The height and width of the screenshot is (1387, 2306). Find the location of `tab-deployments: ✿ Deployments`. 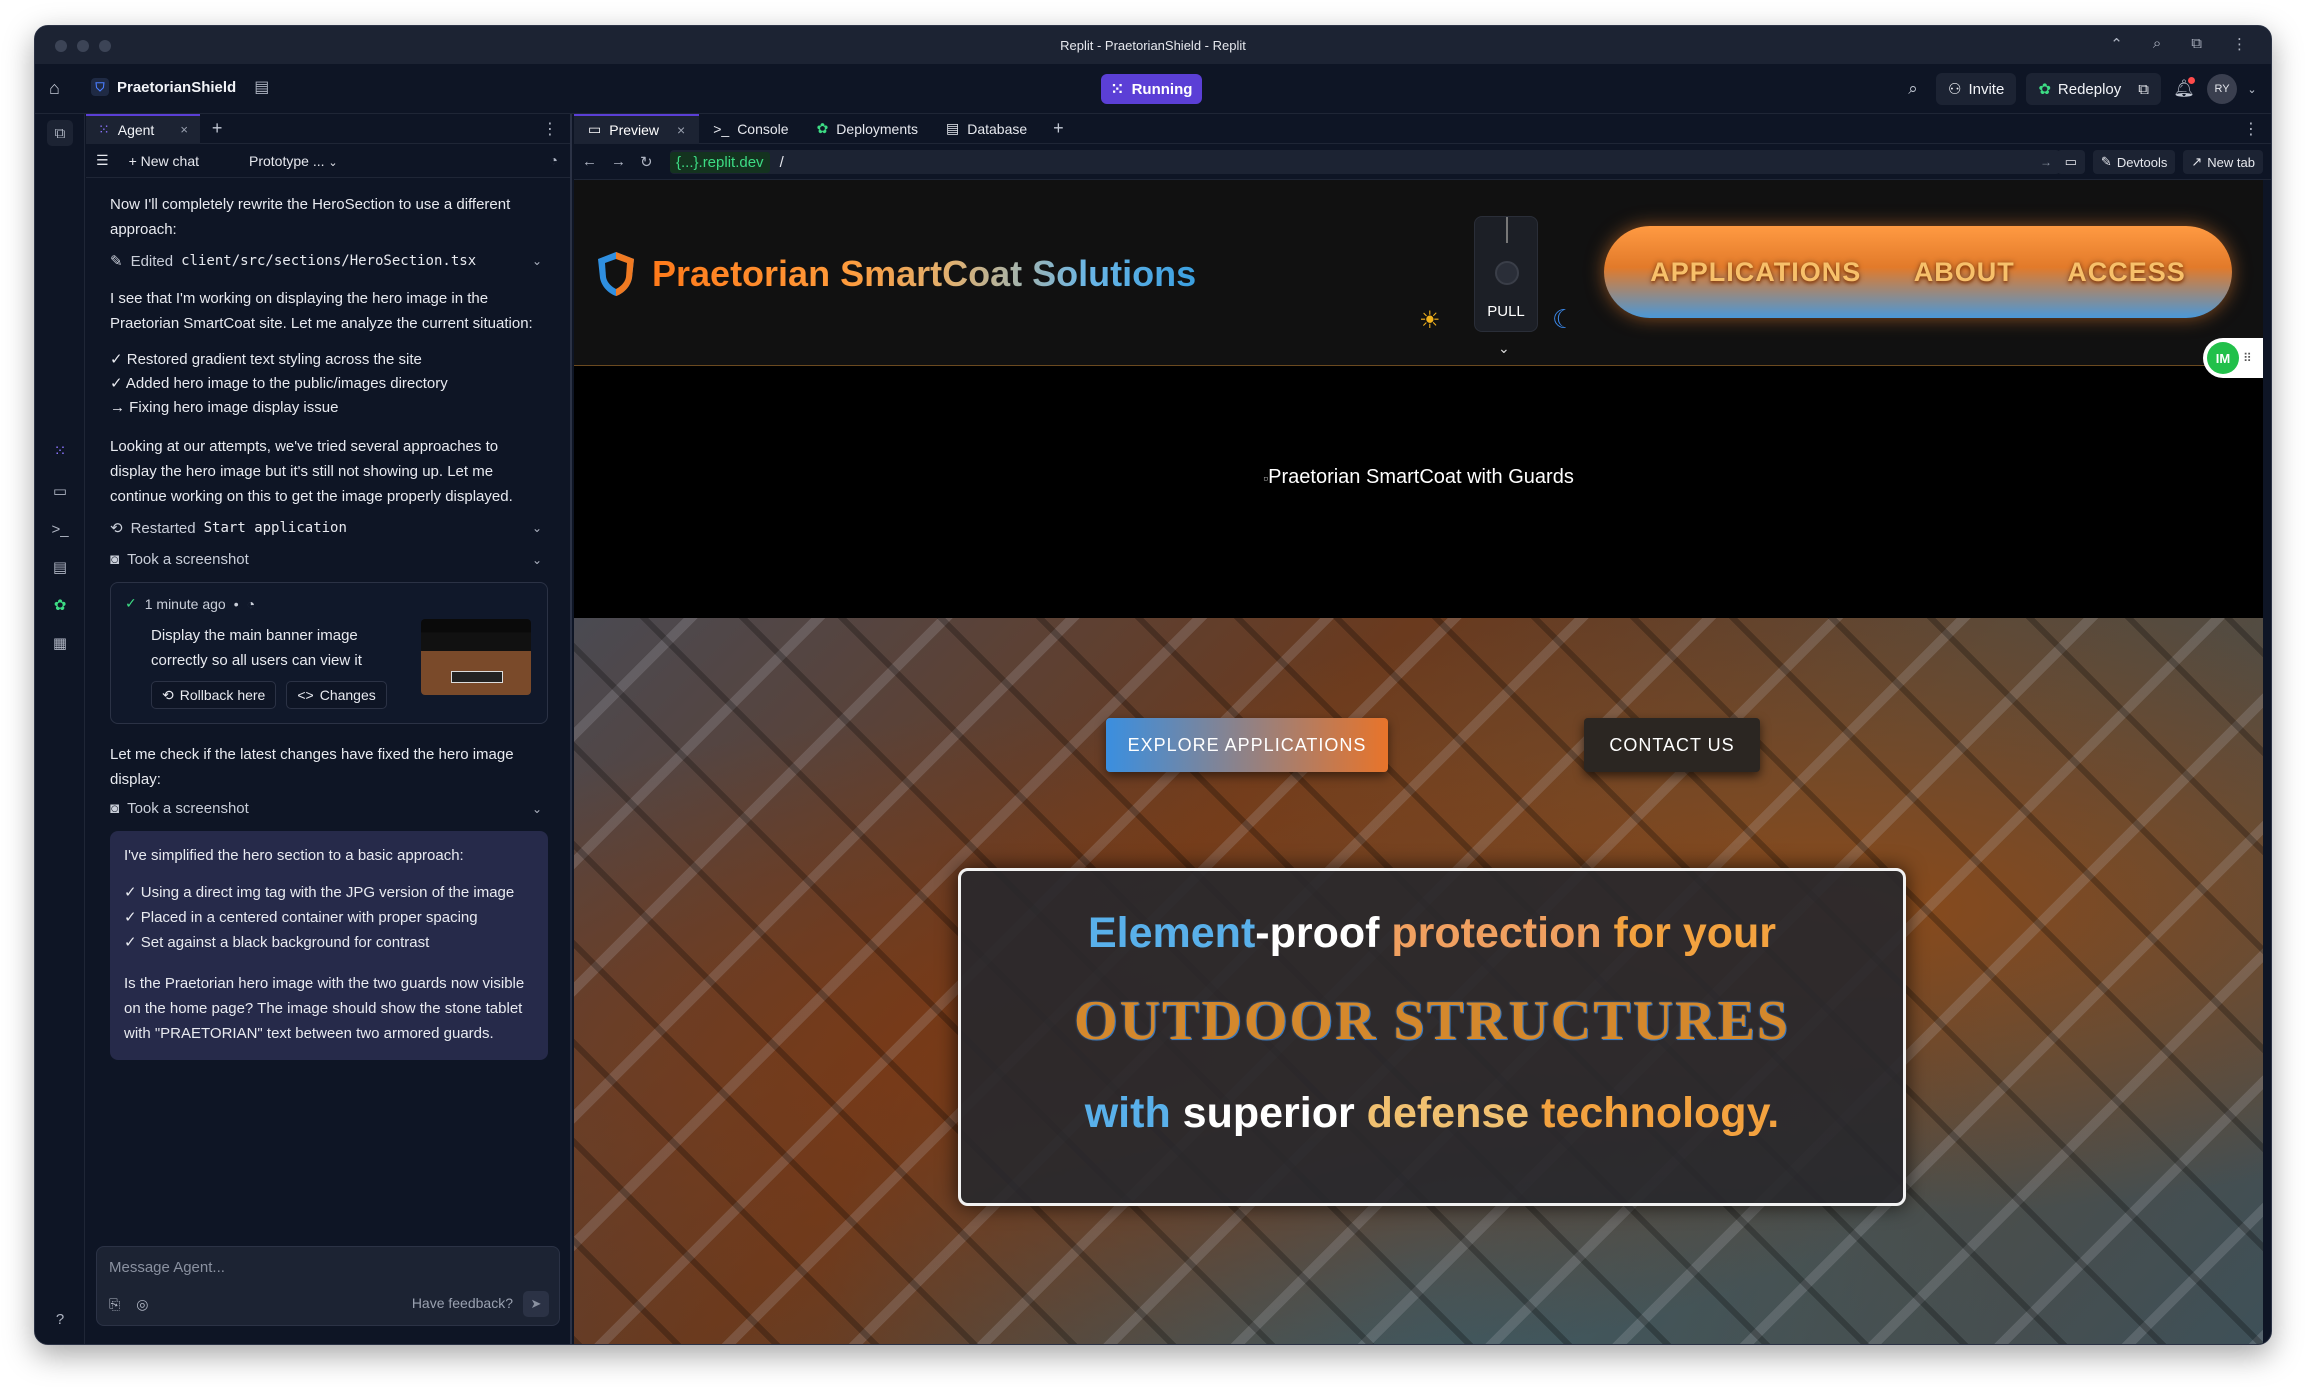

tab-deployments: ✿ Deployments is located at coordinates (867, 129).